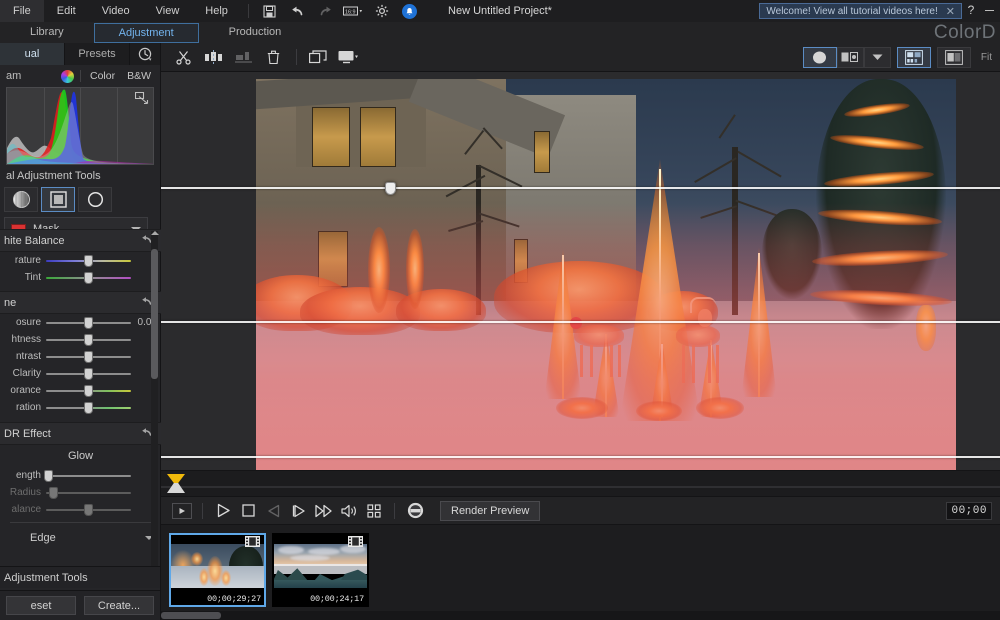 The height and width of the screenshot is (620, 1000). What do you see at coordinates (580, 188) in the screenshot?
I see `mask-guide-top` at bounding box center [580, 188].